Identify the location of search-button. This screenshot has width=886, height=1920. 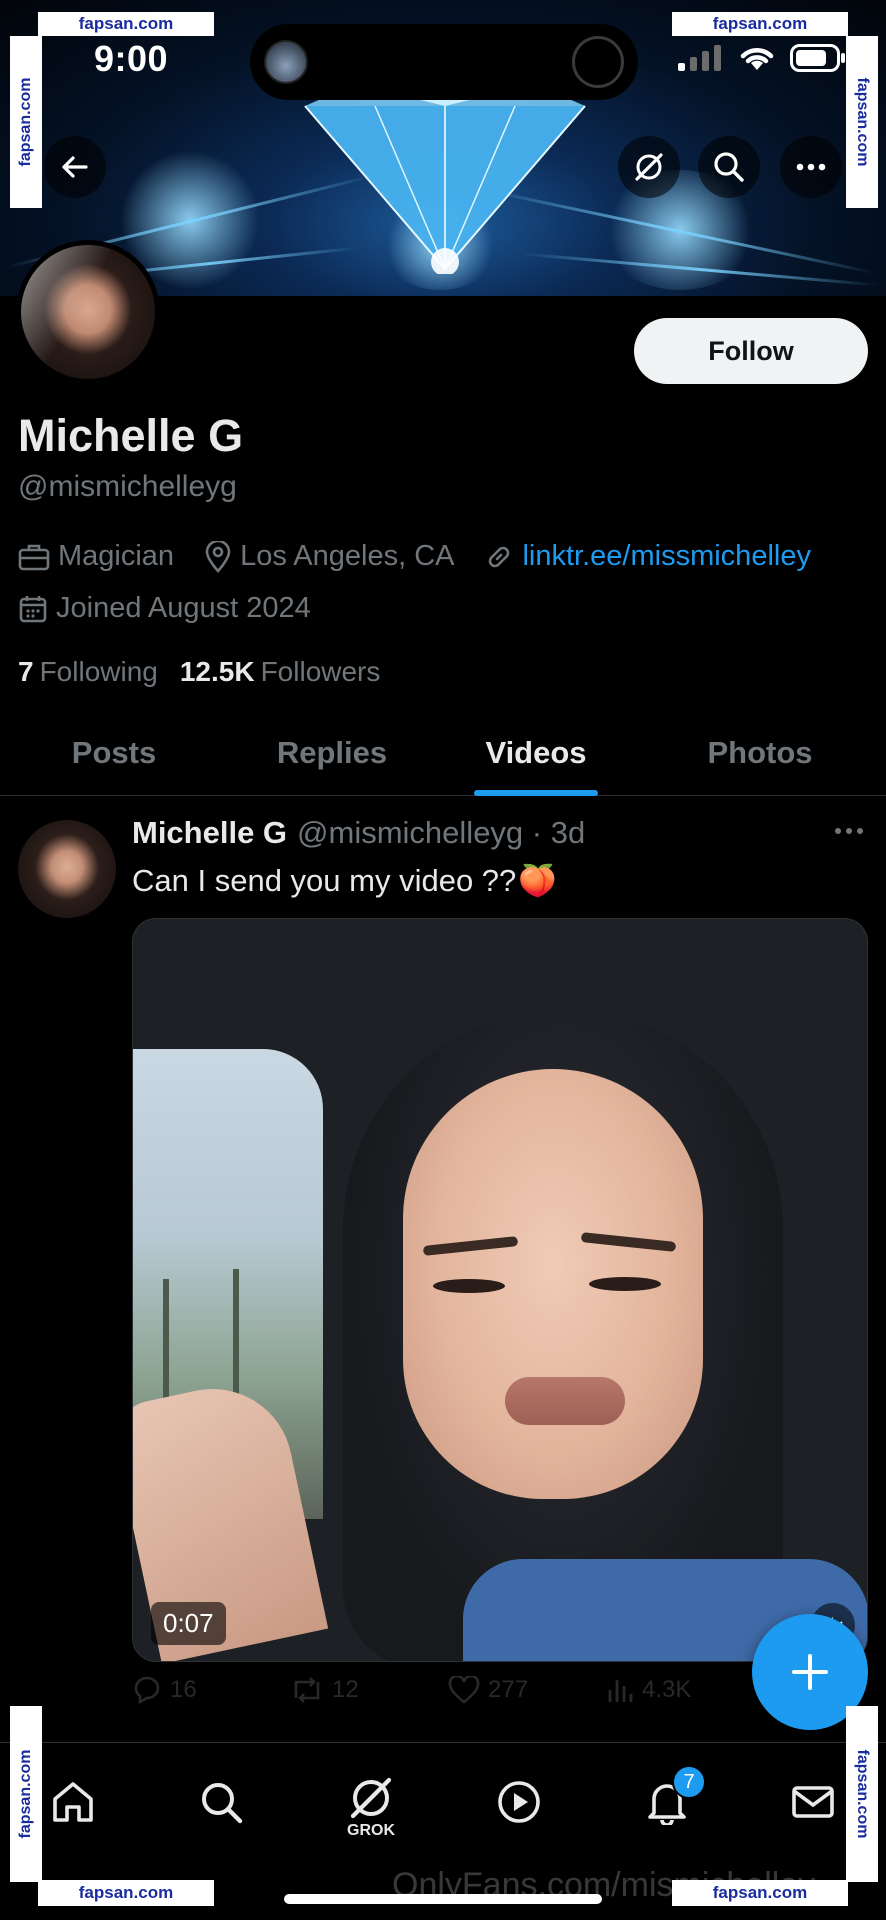
(729, 167).